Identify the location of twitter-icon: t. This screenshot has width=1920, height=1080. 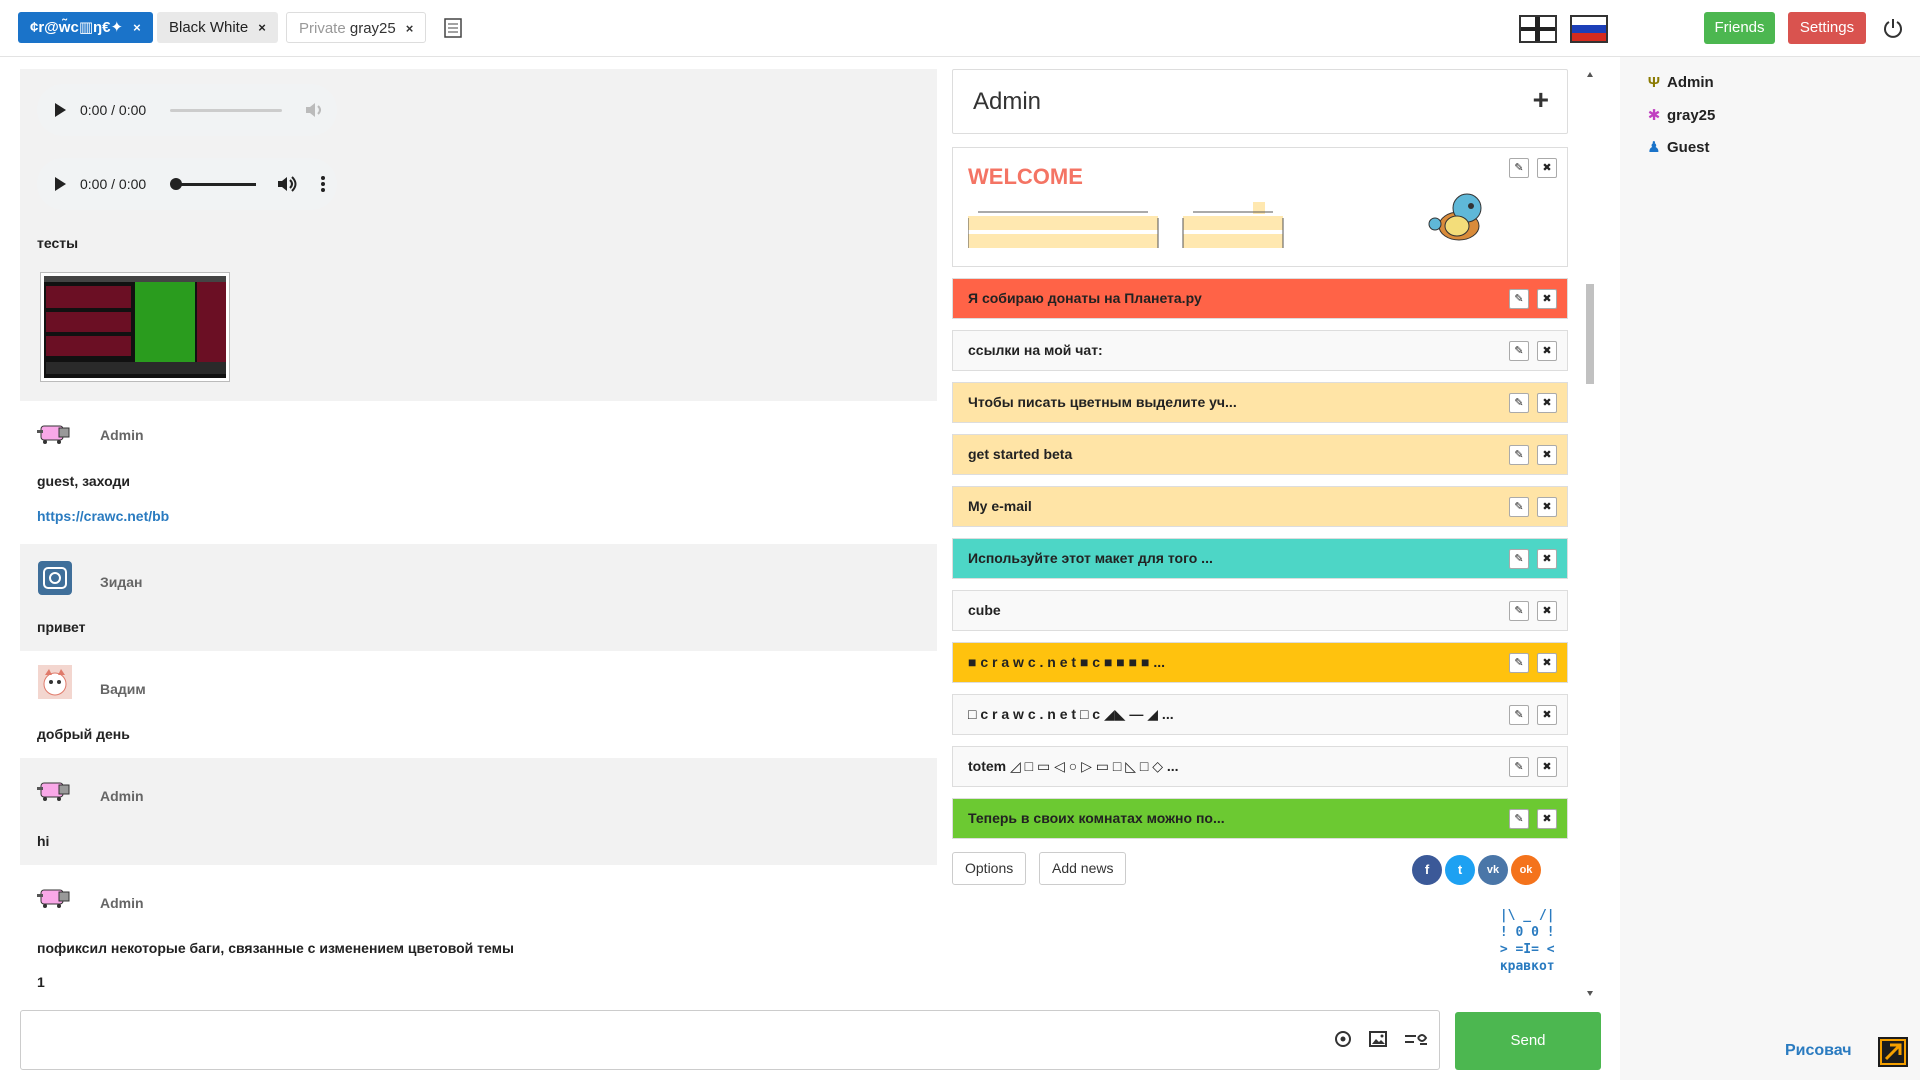
(1460, 870).